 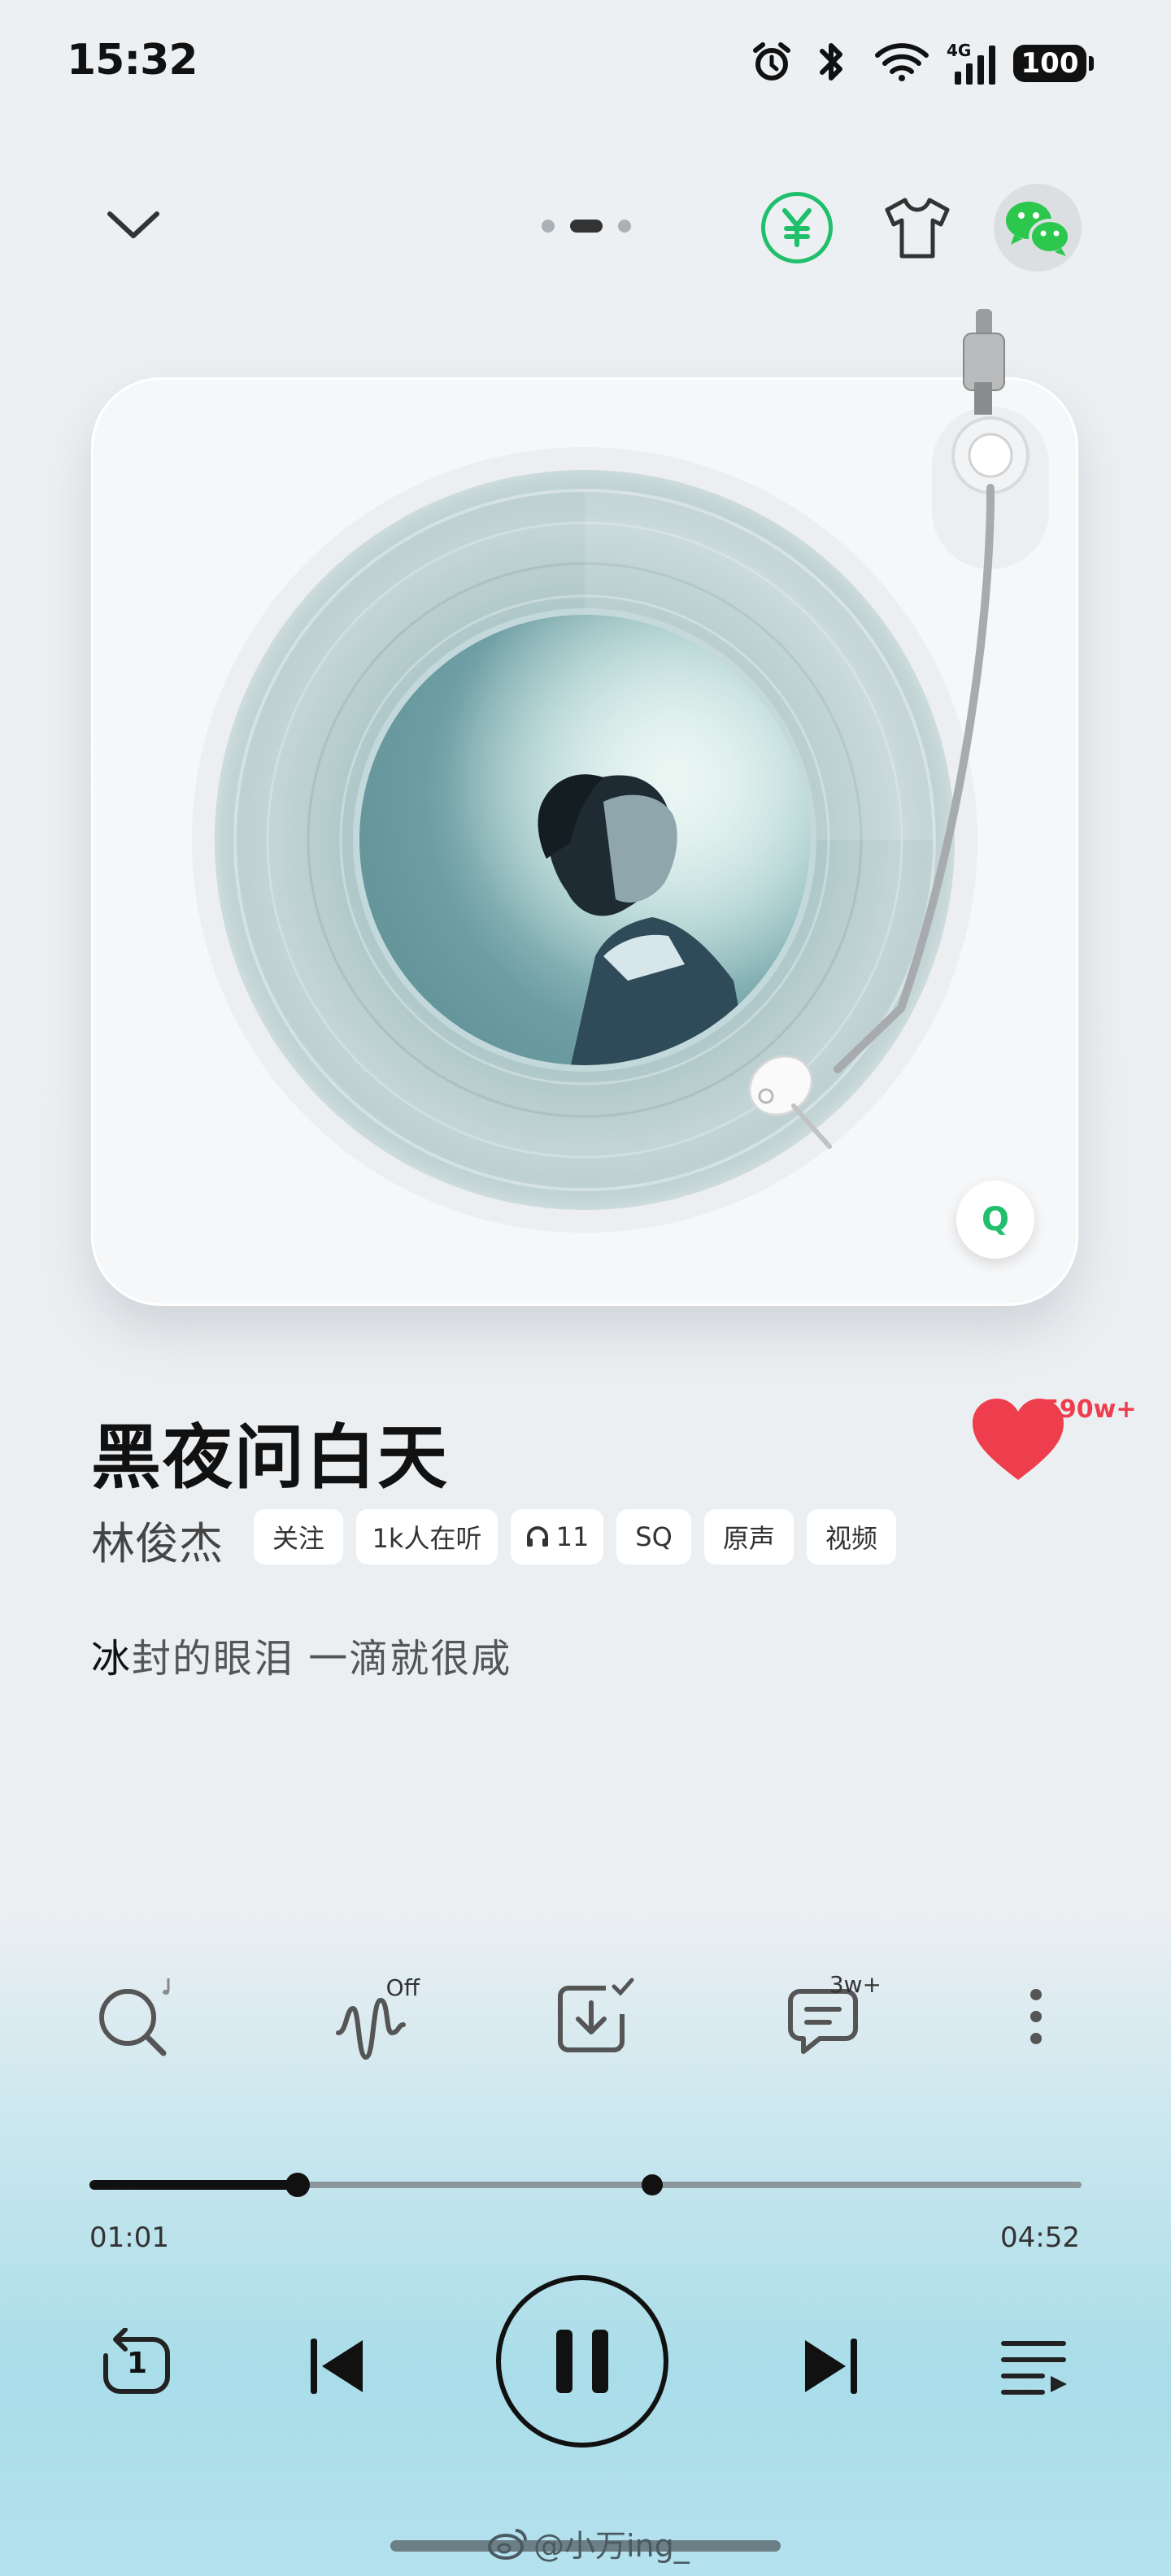 I want to click on headphone-tag: 11, so click(x=557, y=1536).